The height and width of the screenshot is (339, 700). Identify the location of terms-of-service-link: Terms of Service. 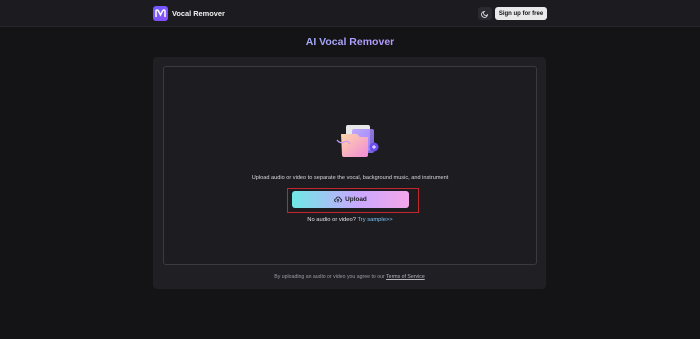
(405, 277).